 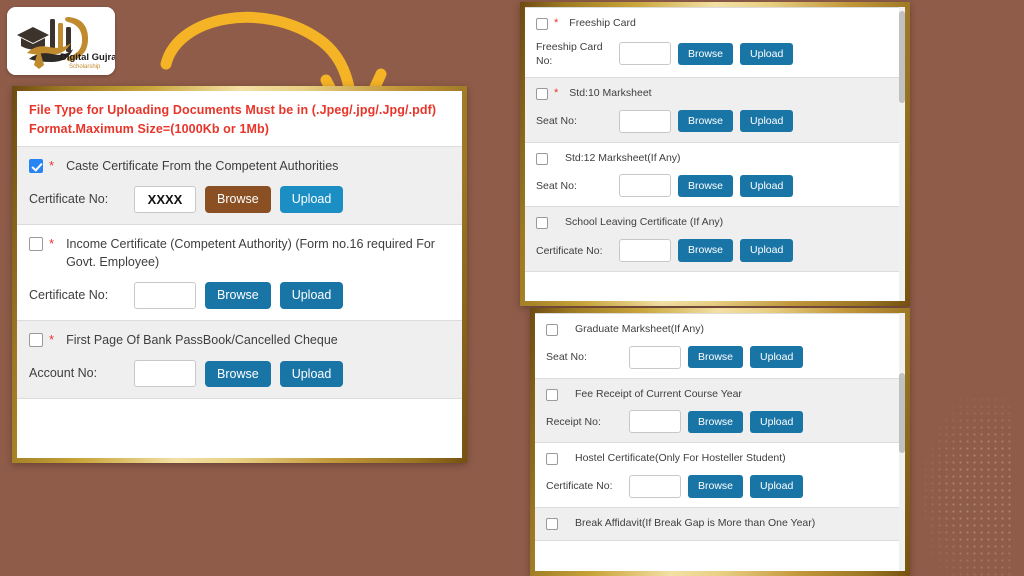 What do you see at coordinates (569, 53) in the screenshot?
I see `field-label: Freeship Card No:` at bounding box center [569, 53].